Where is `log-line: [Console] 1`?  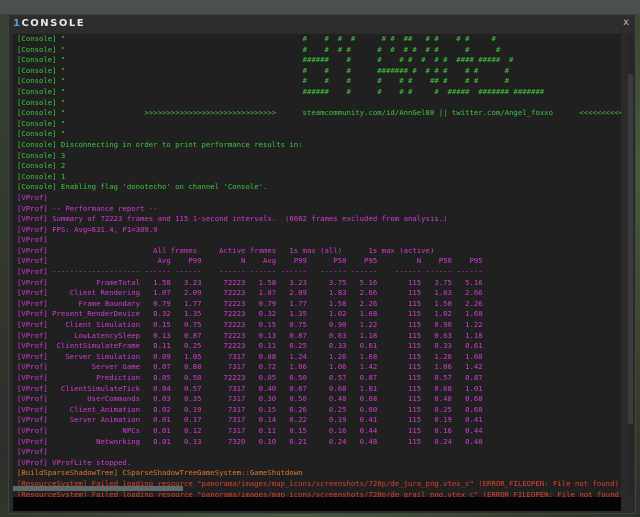
log-line: [Console] 1 is located at coordinates (41, 176).